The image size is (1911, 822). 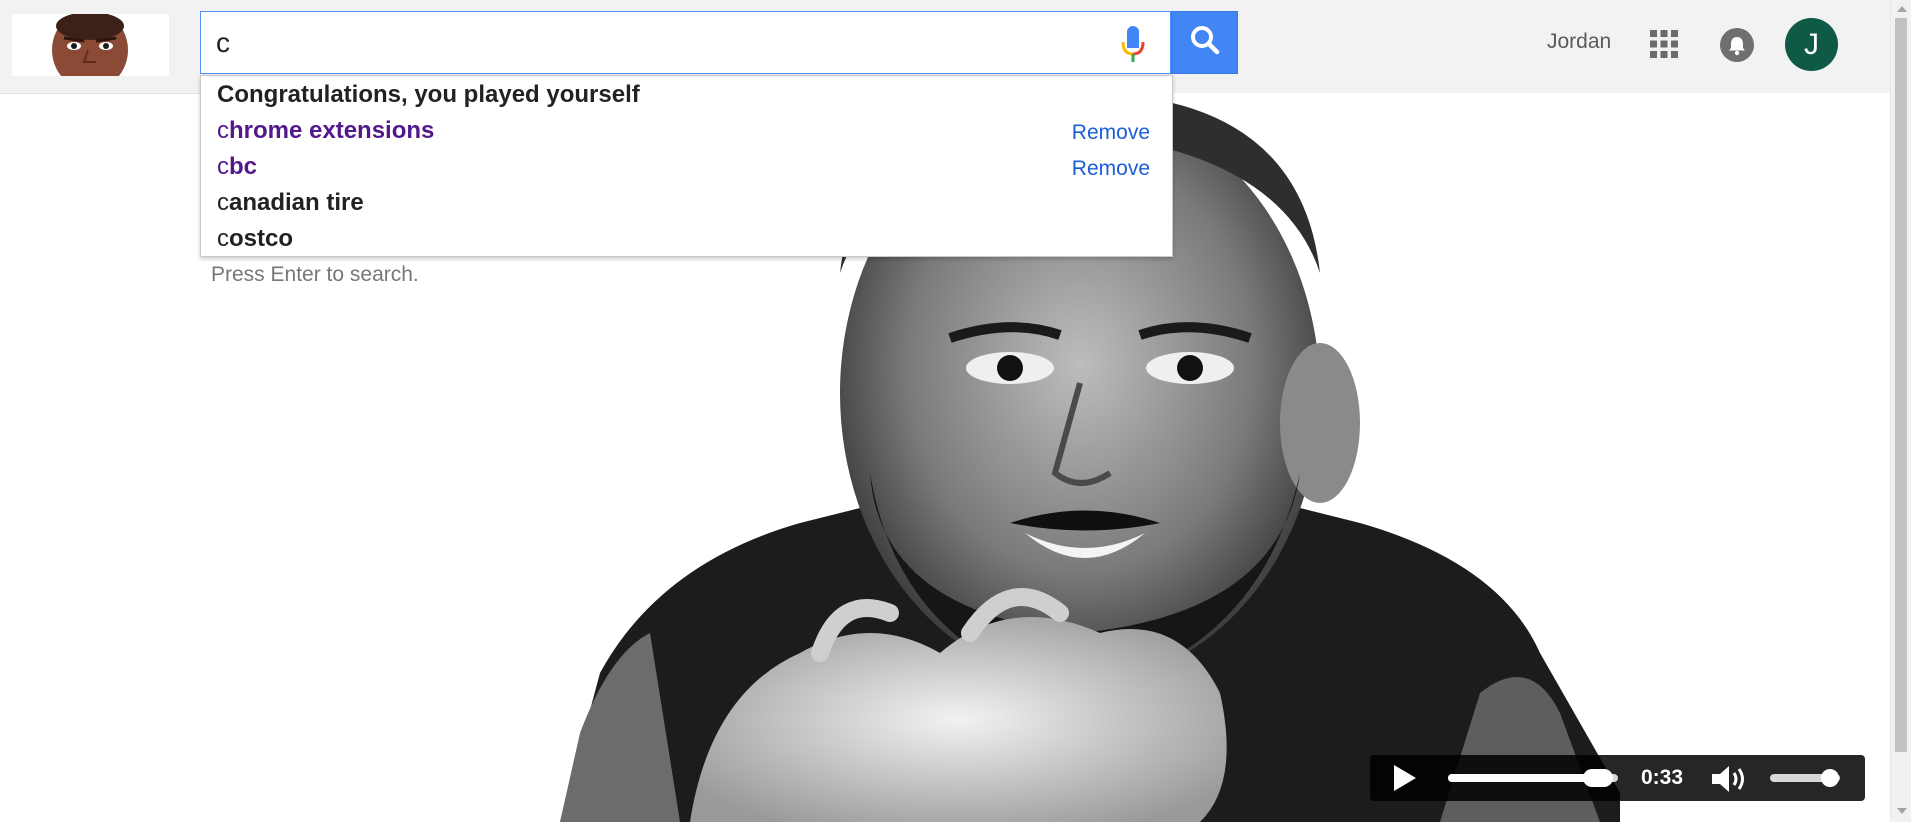 I want to click on scroll-down-arrow-icon, so click(x=1902, y=811).